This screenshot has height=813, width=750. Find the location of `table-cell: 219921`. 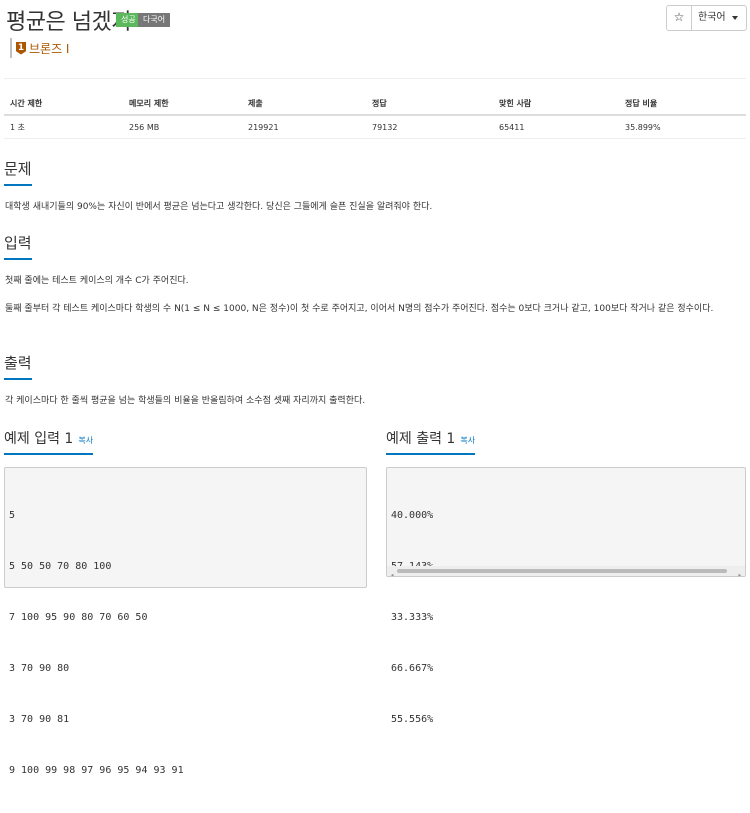

table-cell: 219921 is located at coordinates (304, 127).